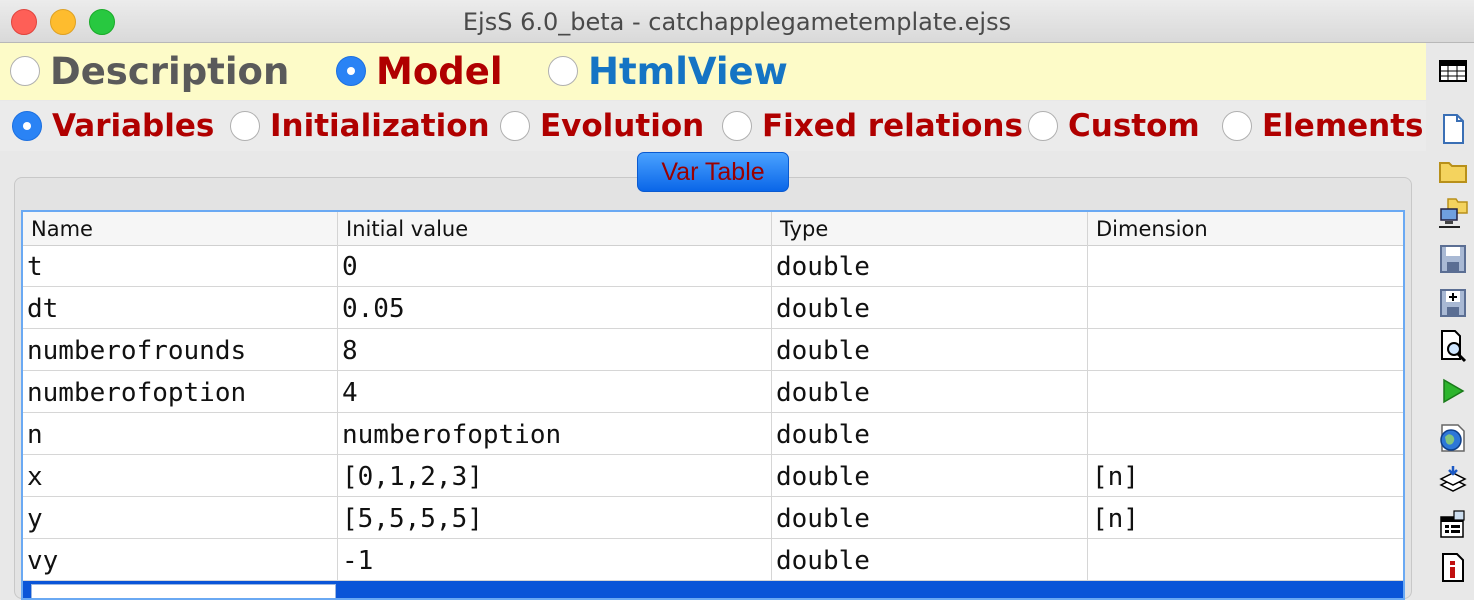 Image resolution: width=1474 pixels, height=600 pixels. Describe the element at coordinates (180, 434) in the screenshot. I see `cell-name: n` at that location.